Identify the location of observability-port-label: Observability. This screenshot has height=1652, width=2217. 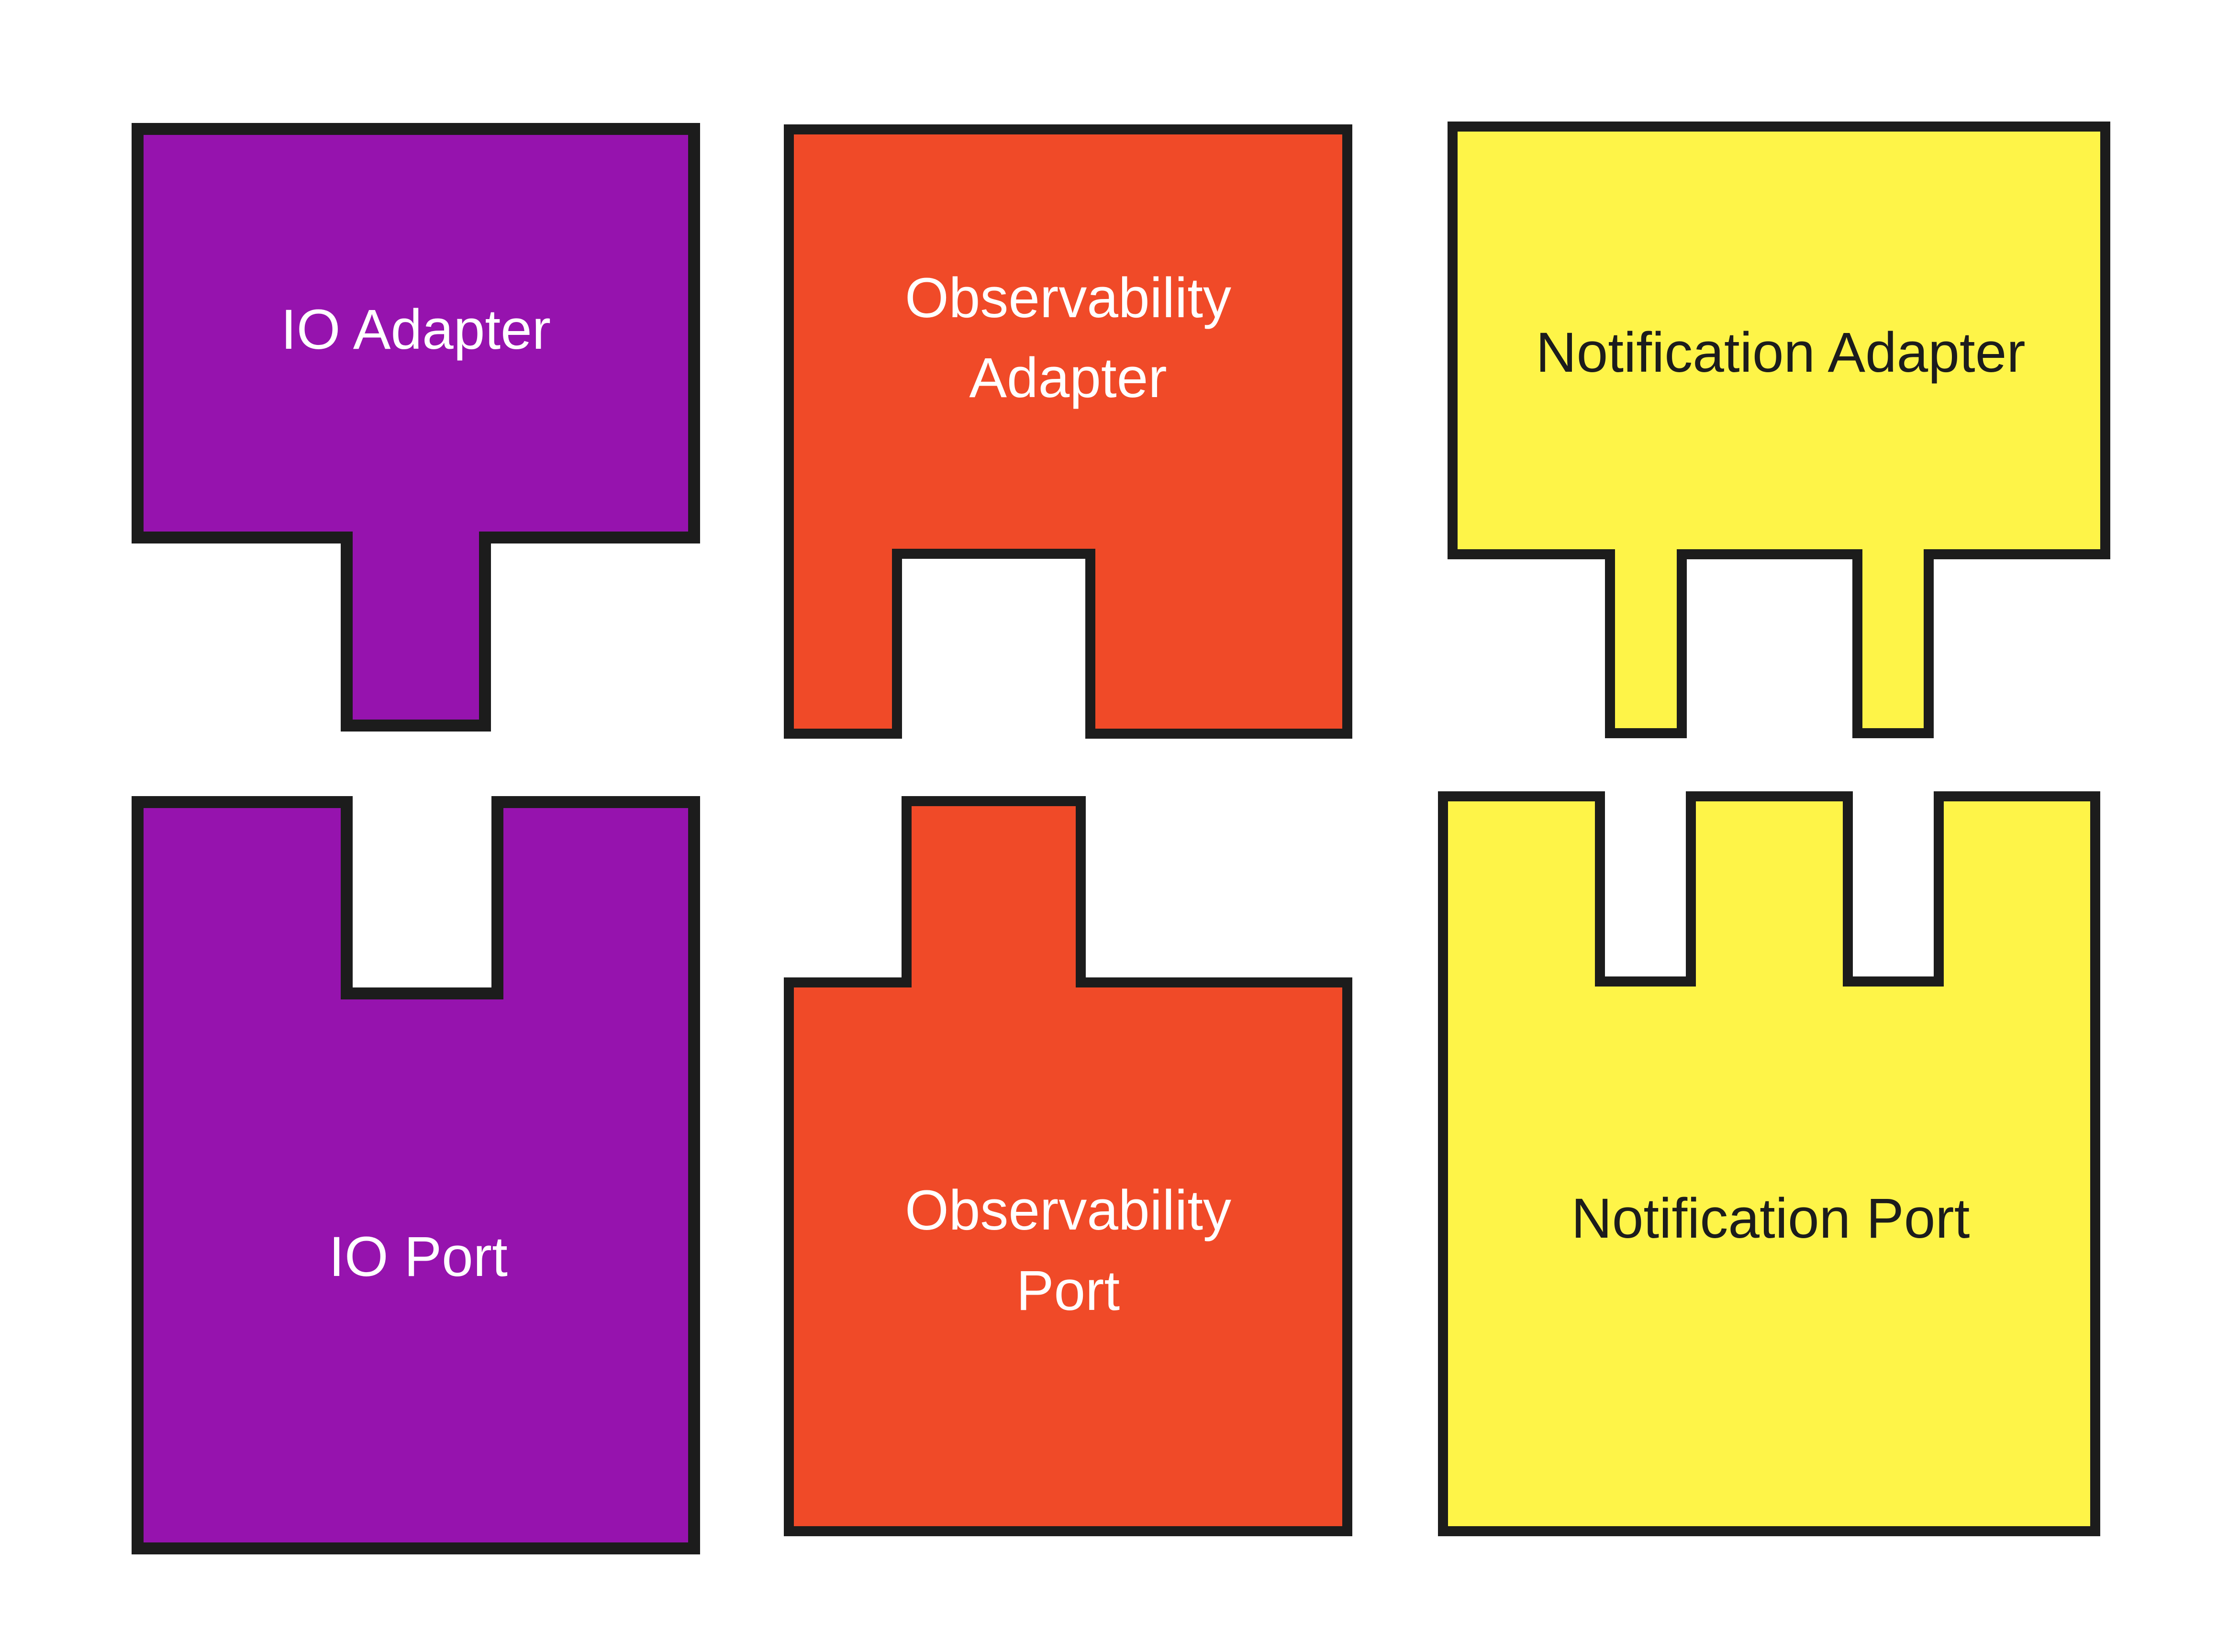
(1068, 1211).